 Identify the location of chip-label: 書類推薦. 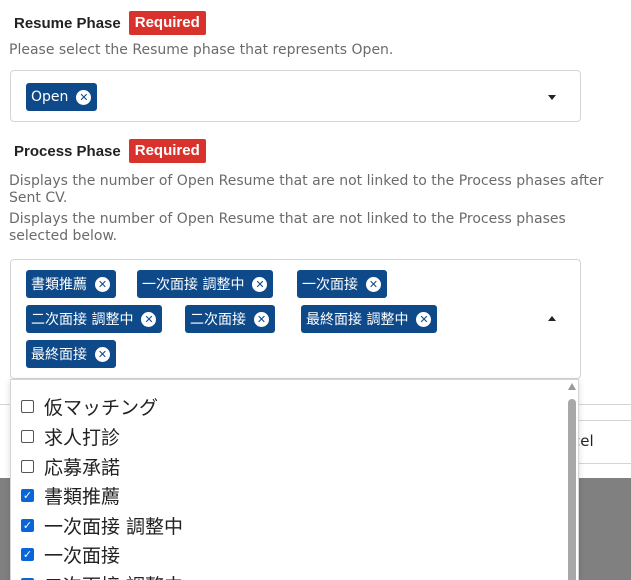
(59, 285).